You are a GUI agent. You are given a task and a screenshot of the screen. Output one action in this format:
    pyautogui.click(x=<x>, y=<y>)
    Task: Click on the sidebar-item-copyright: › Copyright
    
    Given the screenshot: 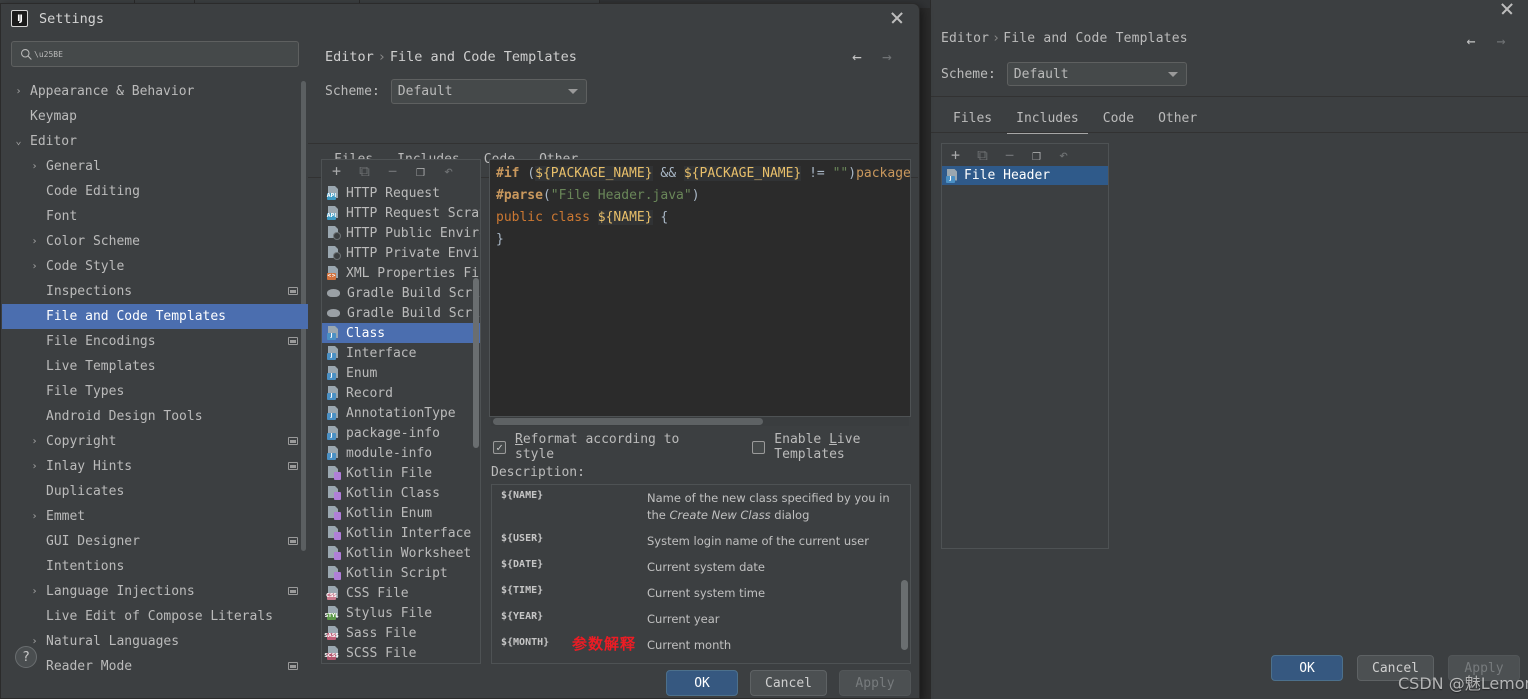 What is the action you would take?
    pyautogui.click(x=155, y=441)
    